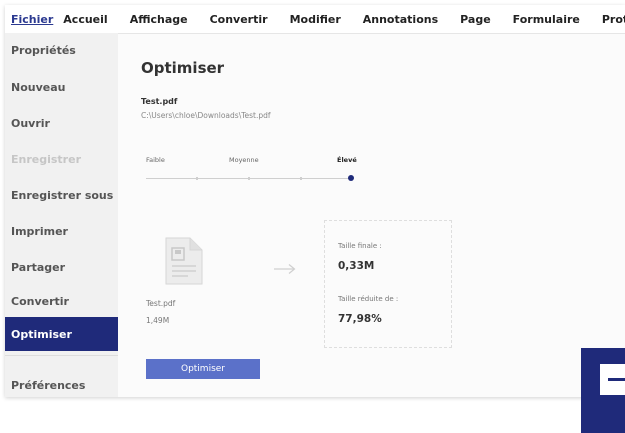  I want to click on result-panel, so click(388, 284).